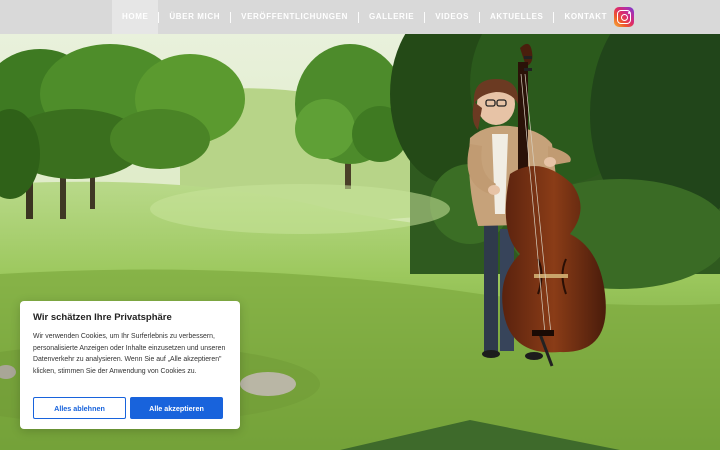  I want to click on nav-item-kontakt: KONTAKT, so click(585, 17).